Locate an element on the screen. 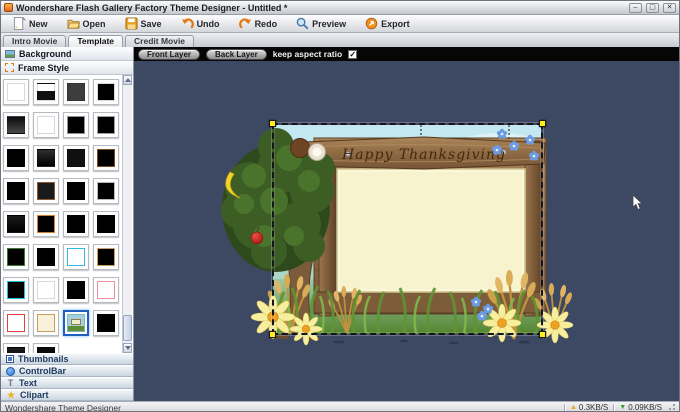  close-button: ✕ is located at coordinates (669, 7).